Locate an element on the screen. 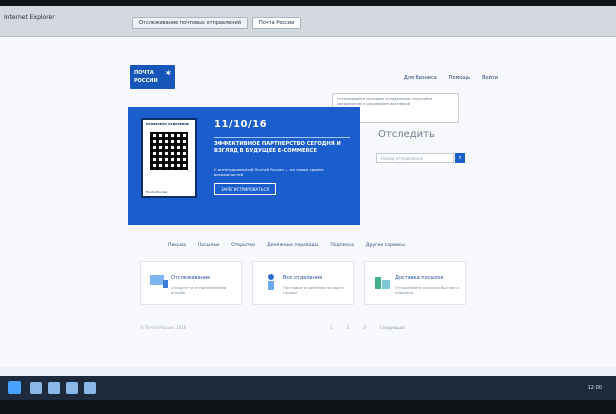 The height and width of the screenshot is (414, 616). card-description: Почтовые отделения на карте города is located at coordinates (314, 290).